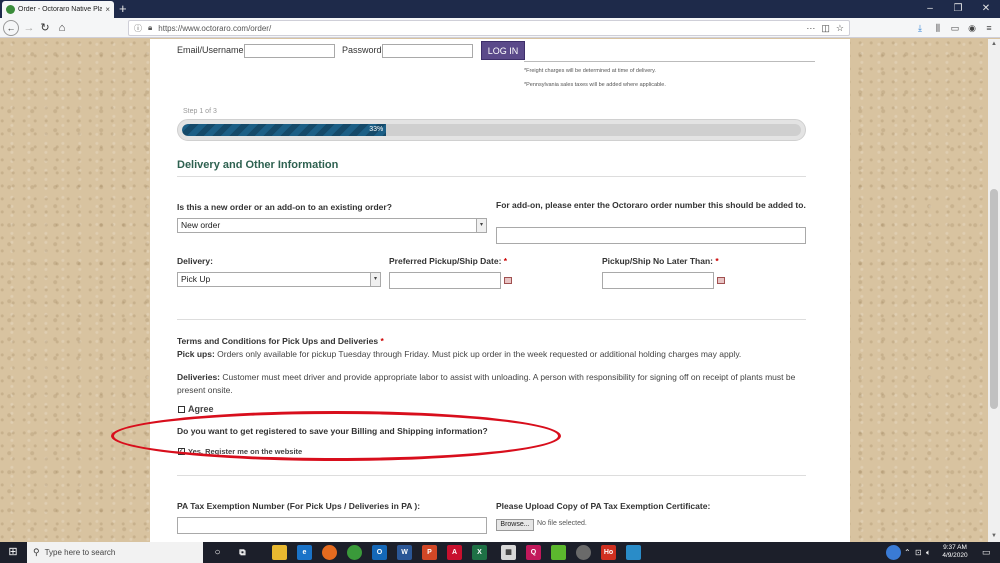 The image size is (1000, 563). I want to click on progress-bar: 33%, so click(491, 130).